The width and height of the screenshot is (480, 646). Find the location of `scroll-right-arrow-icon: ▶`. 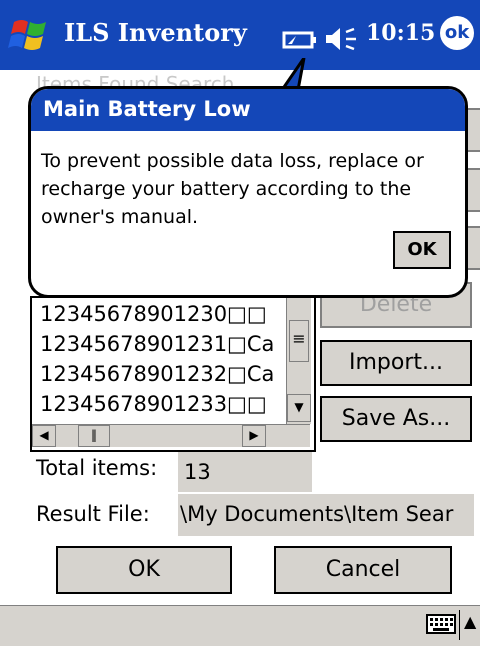

scroll-right-arrow-icon: ▶ is located at coordinates (254, 436).